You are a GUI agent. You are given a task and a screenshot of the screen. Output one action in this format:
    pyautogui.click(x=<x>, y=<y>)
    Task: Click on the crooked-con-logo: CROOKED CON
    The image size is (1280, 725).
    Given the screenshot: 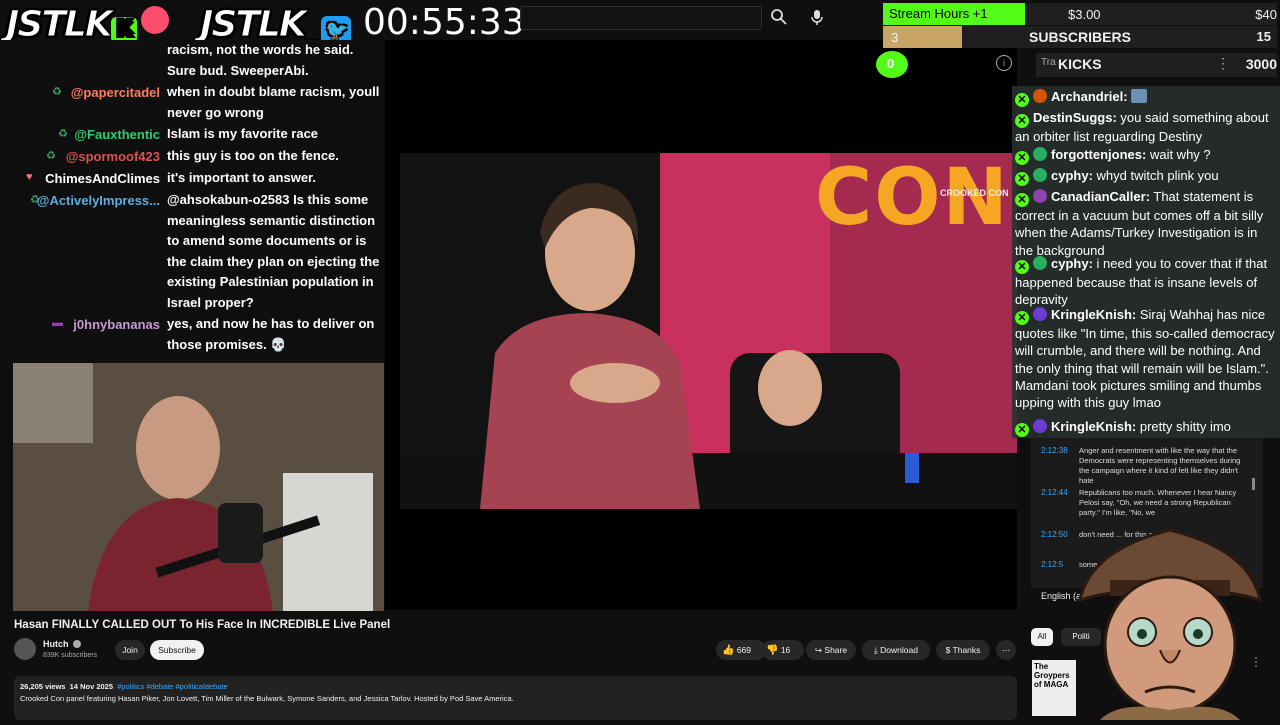 What is the action you would take?
    pyautogui.click(x=974, y=193)
    